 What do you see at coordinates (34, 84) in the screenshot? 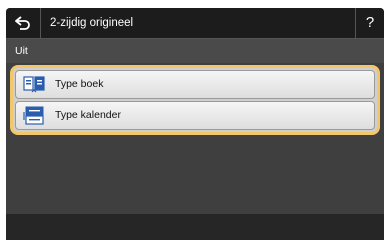
I see `book-type-icon` at bounding box center [34, 84].